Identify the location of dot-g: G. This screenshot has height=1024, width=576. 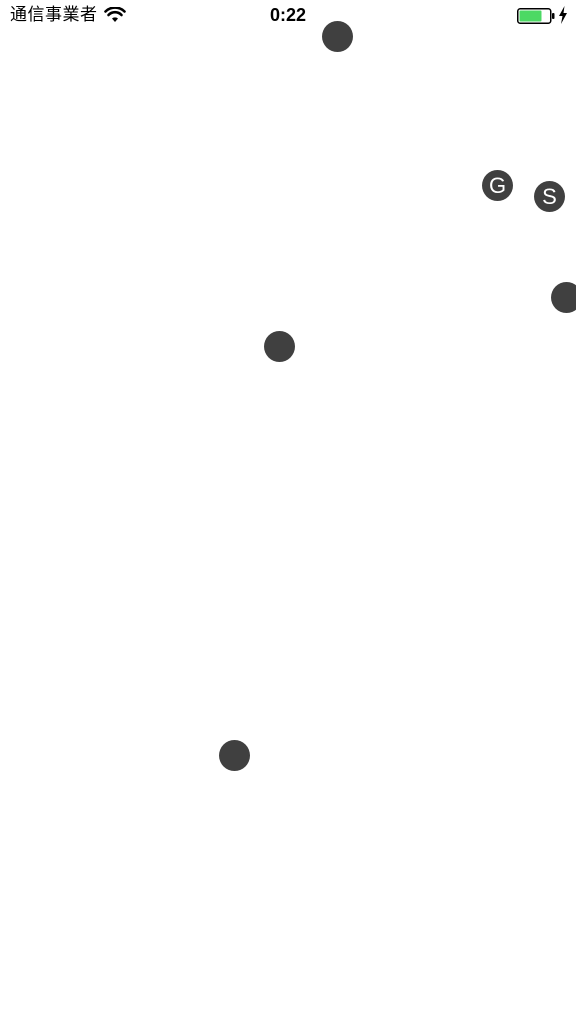
(497, 185).